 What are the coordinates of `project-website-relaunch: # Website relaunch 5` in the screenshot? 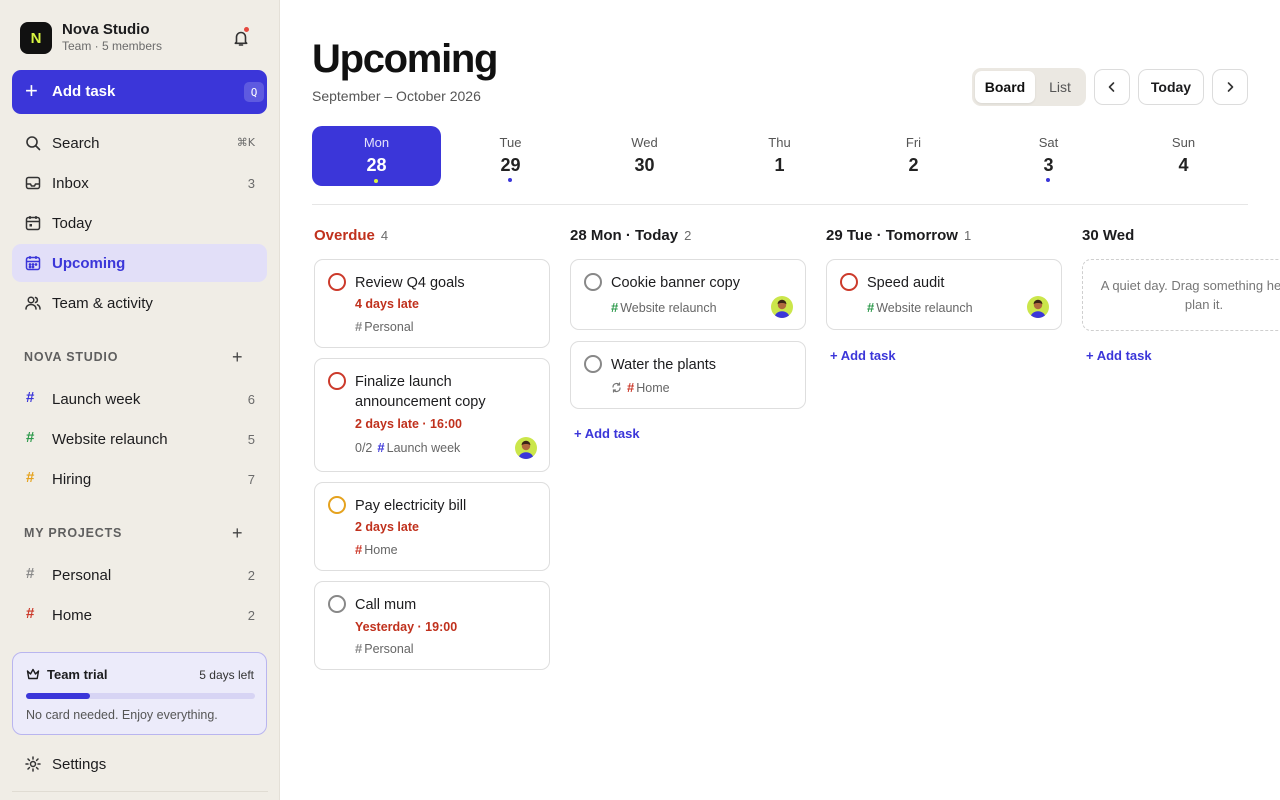 It's located at (139, 439).